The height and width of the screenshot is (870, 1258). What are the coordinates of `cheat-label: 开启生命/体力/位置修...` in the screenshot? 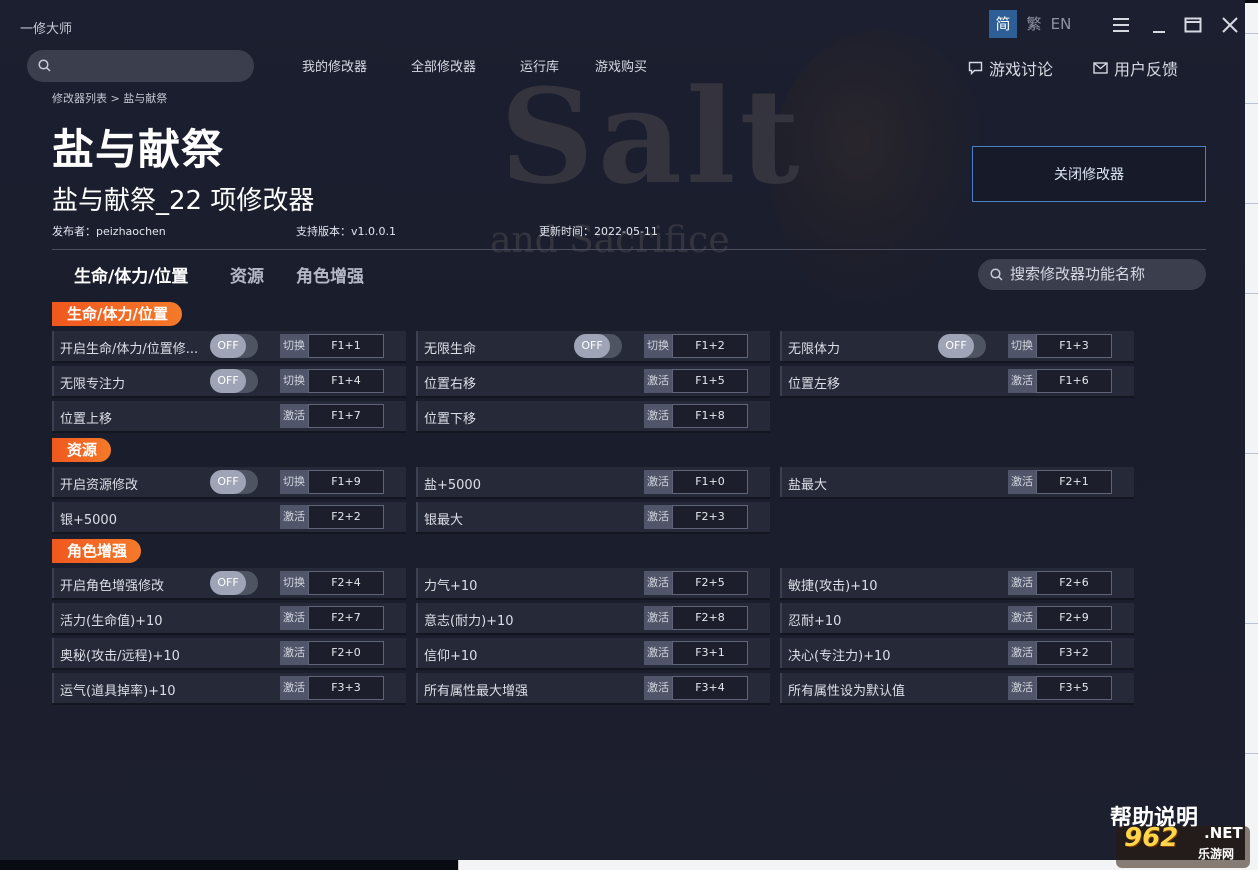 It's located at (129, 349).